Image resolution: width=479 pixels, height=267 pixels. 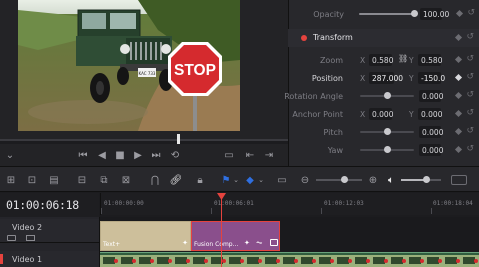 What do you see at coordinates (42, 205) in the screenshot?
I see `timeline-timecode: 01:00:06:18` at bounding box center [42, 205].